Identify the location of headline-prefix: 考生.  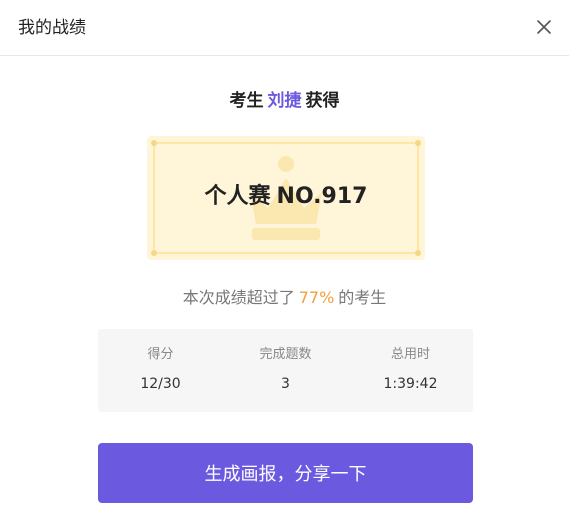
(246, 101).